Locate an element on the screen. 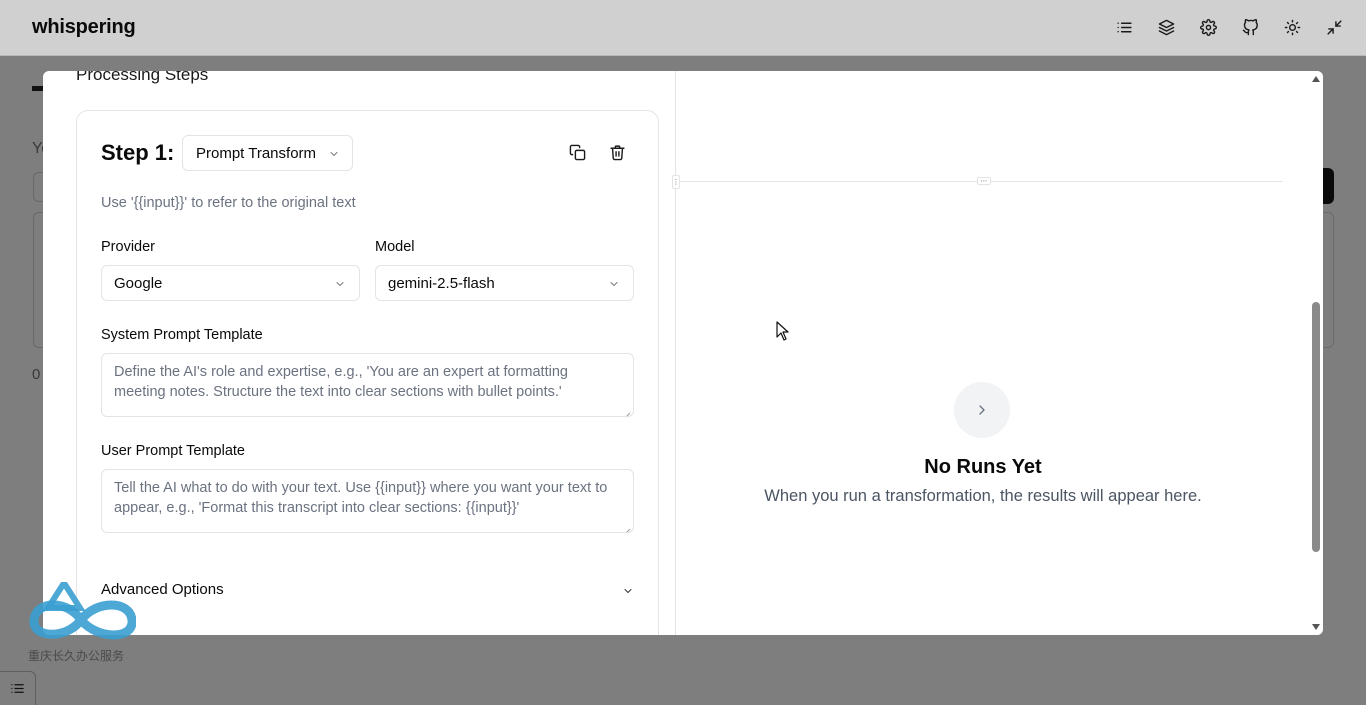 This screenshot has width=1366, height=705. scroll-down-arrow-icon is located at coordinates (1316, 627).